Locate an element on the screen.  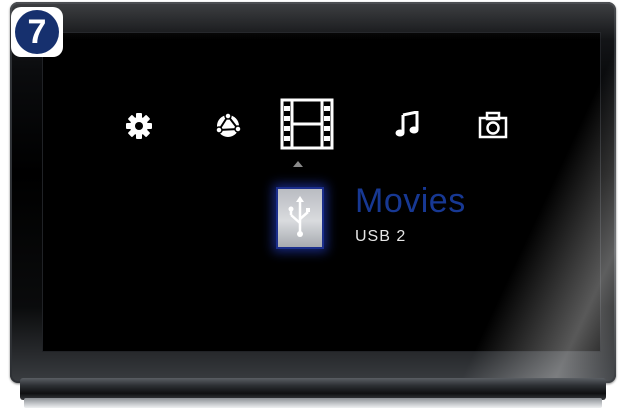
network-globe-icon is located at coordinates (228, 126).